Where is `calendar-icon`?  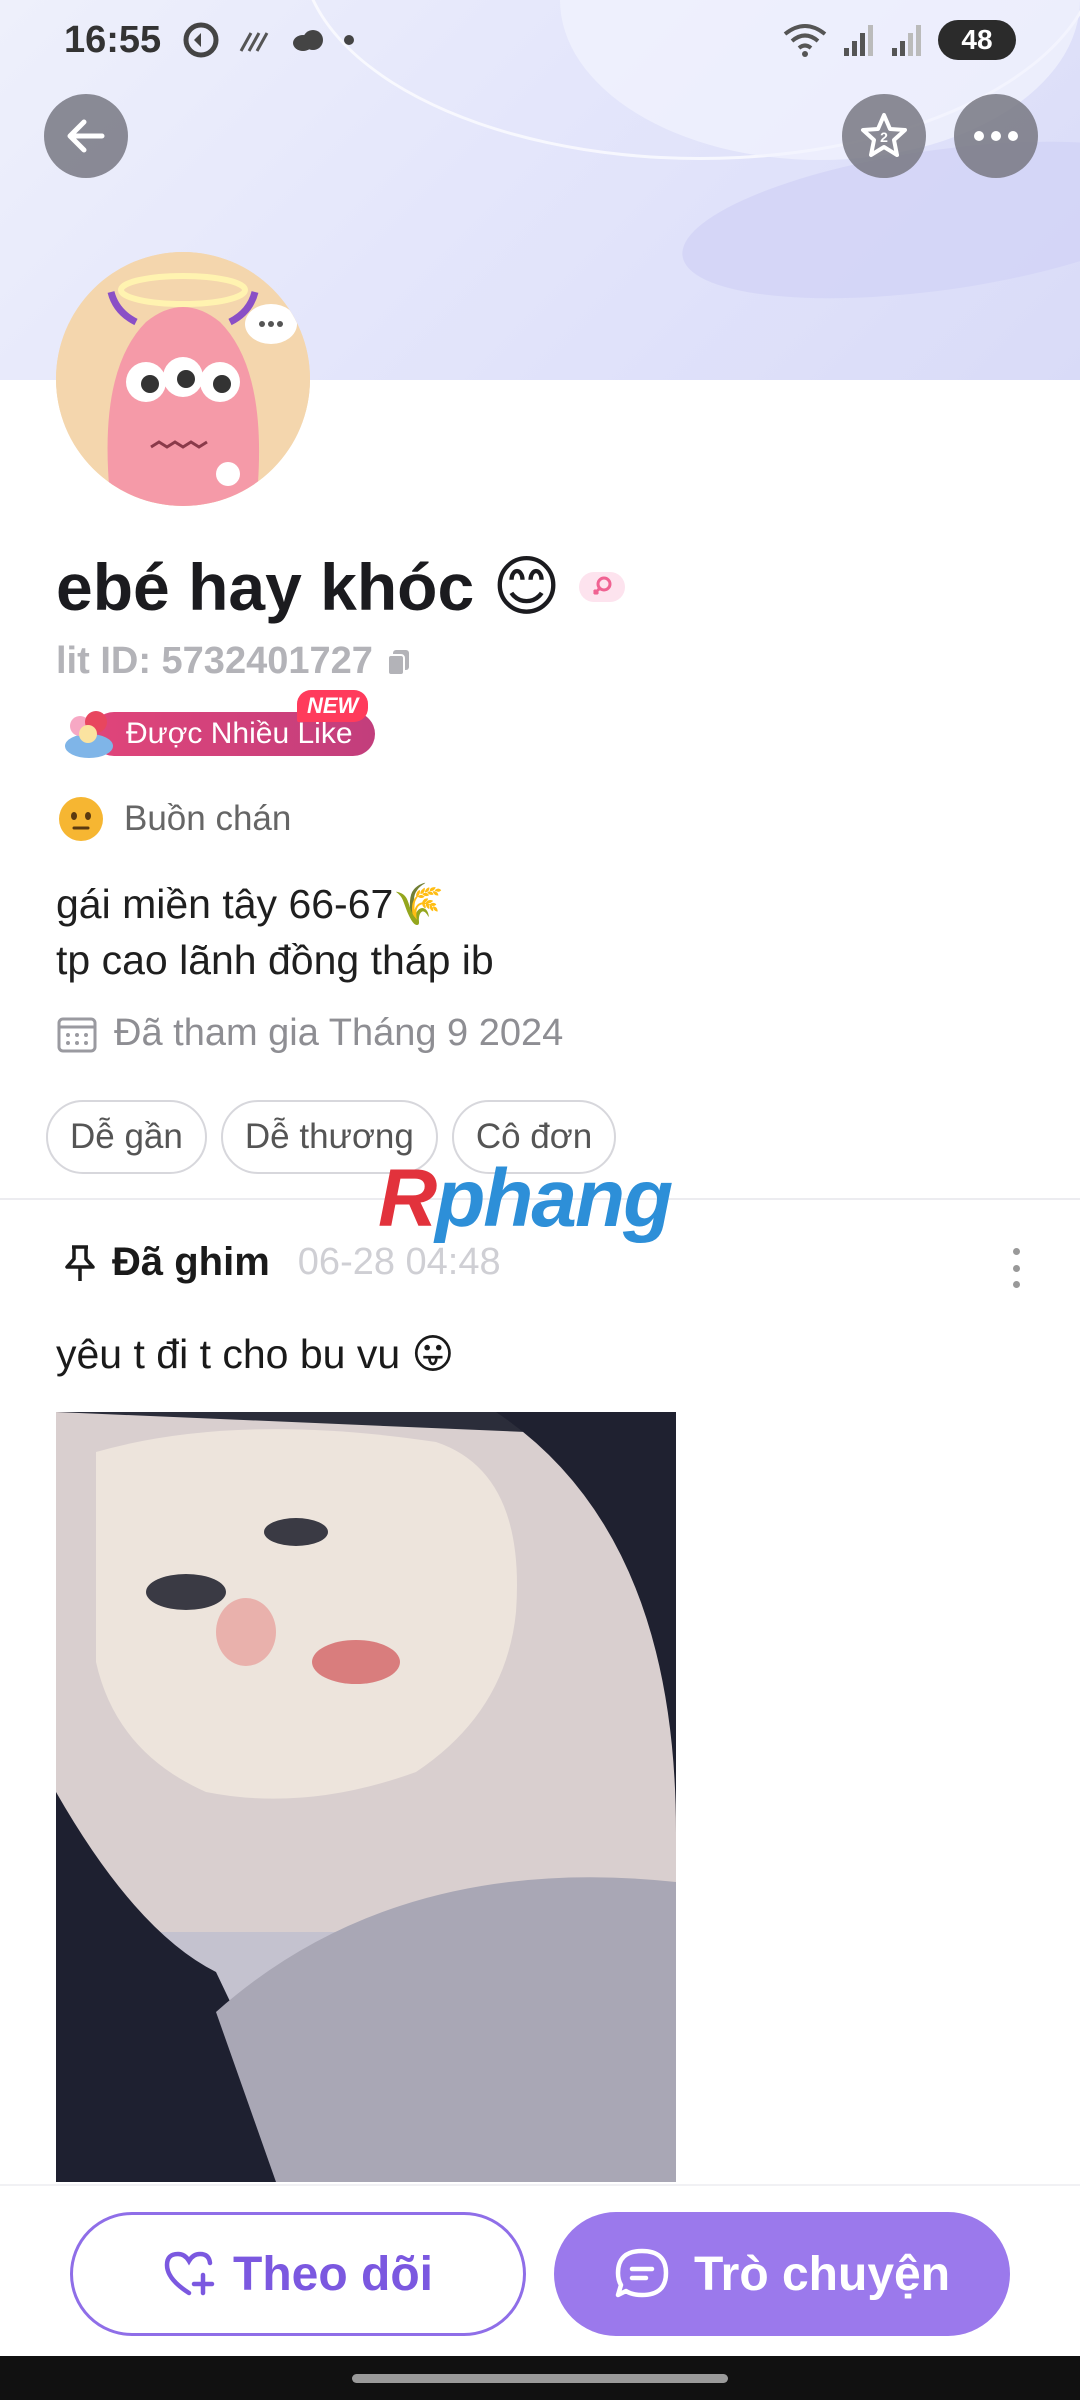 calendar-icon is located at coordinates (77, 1034).